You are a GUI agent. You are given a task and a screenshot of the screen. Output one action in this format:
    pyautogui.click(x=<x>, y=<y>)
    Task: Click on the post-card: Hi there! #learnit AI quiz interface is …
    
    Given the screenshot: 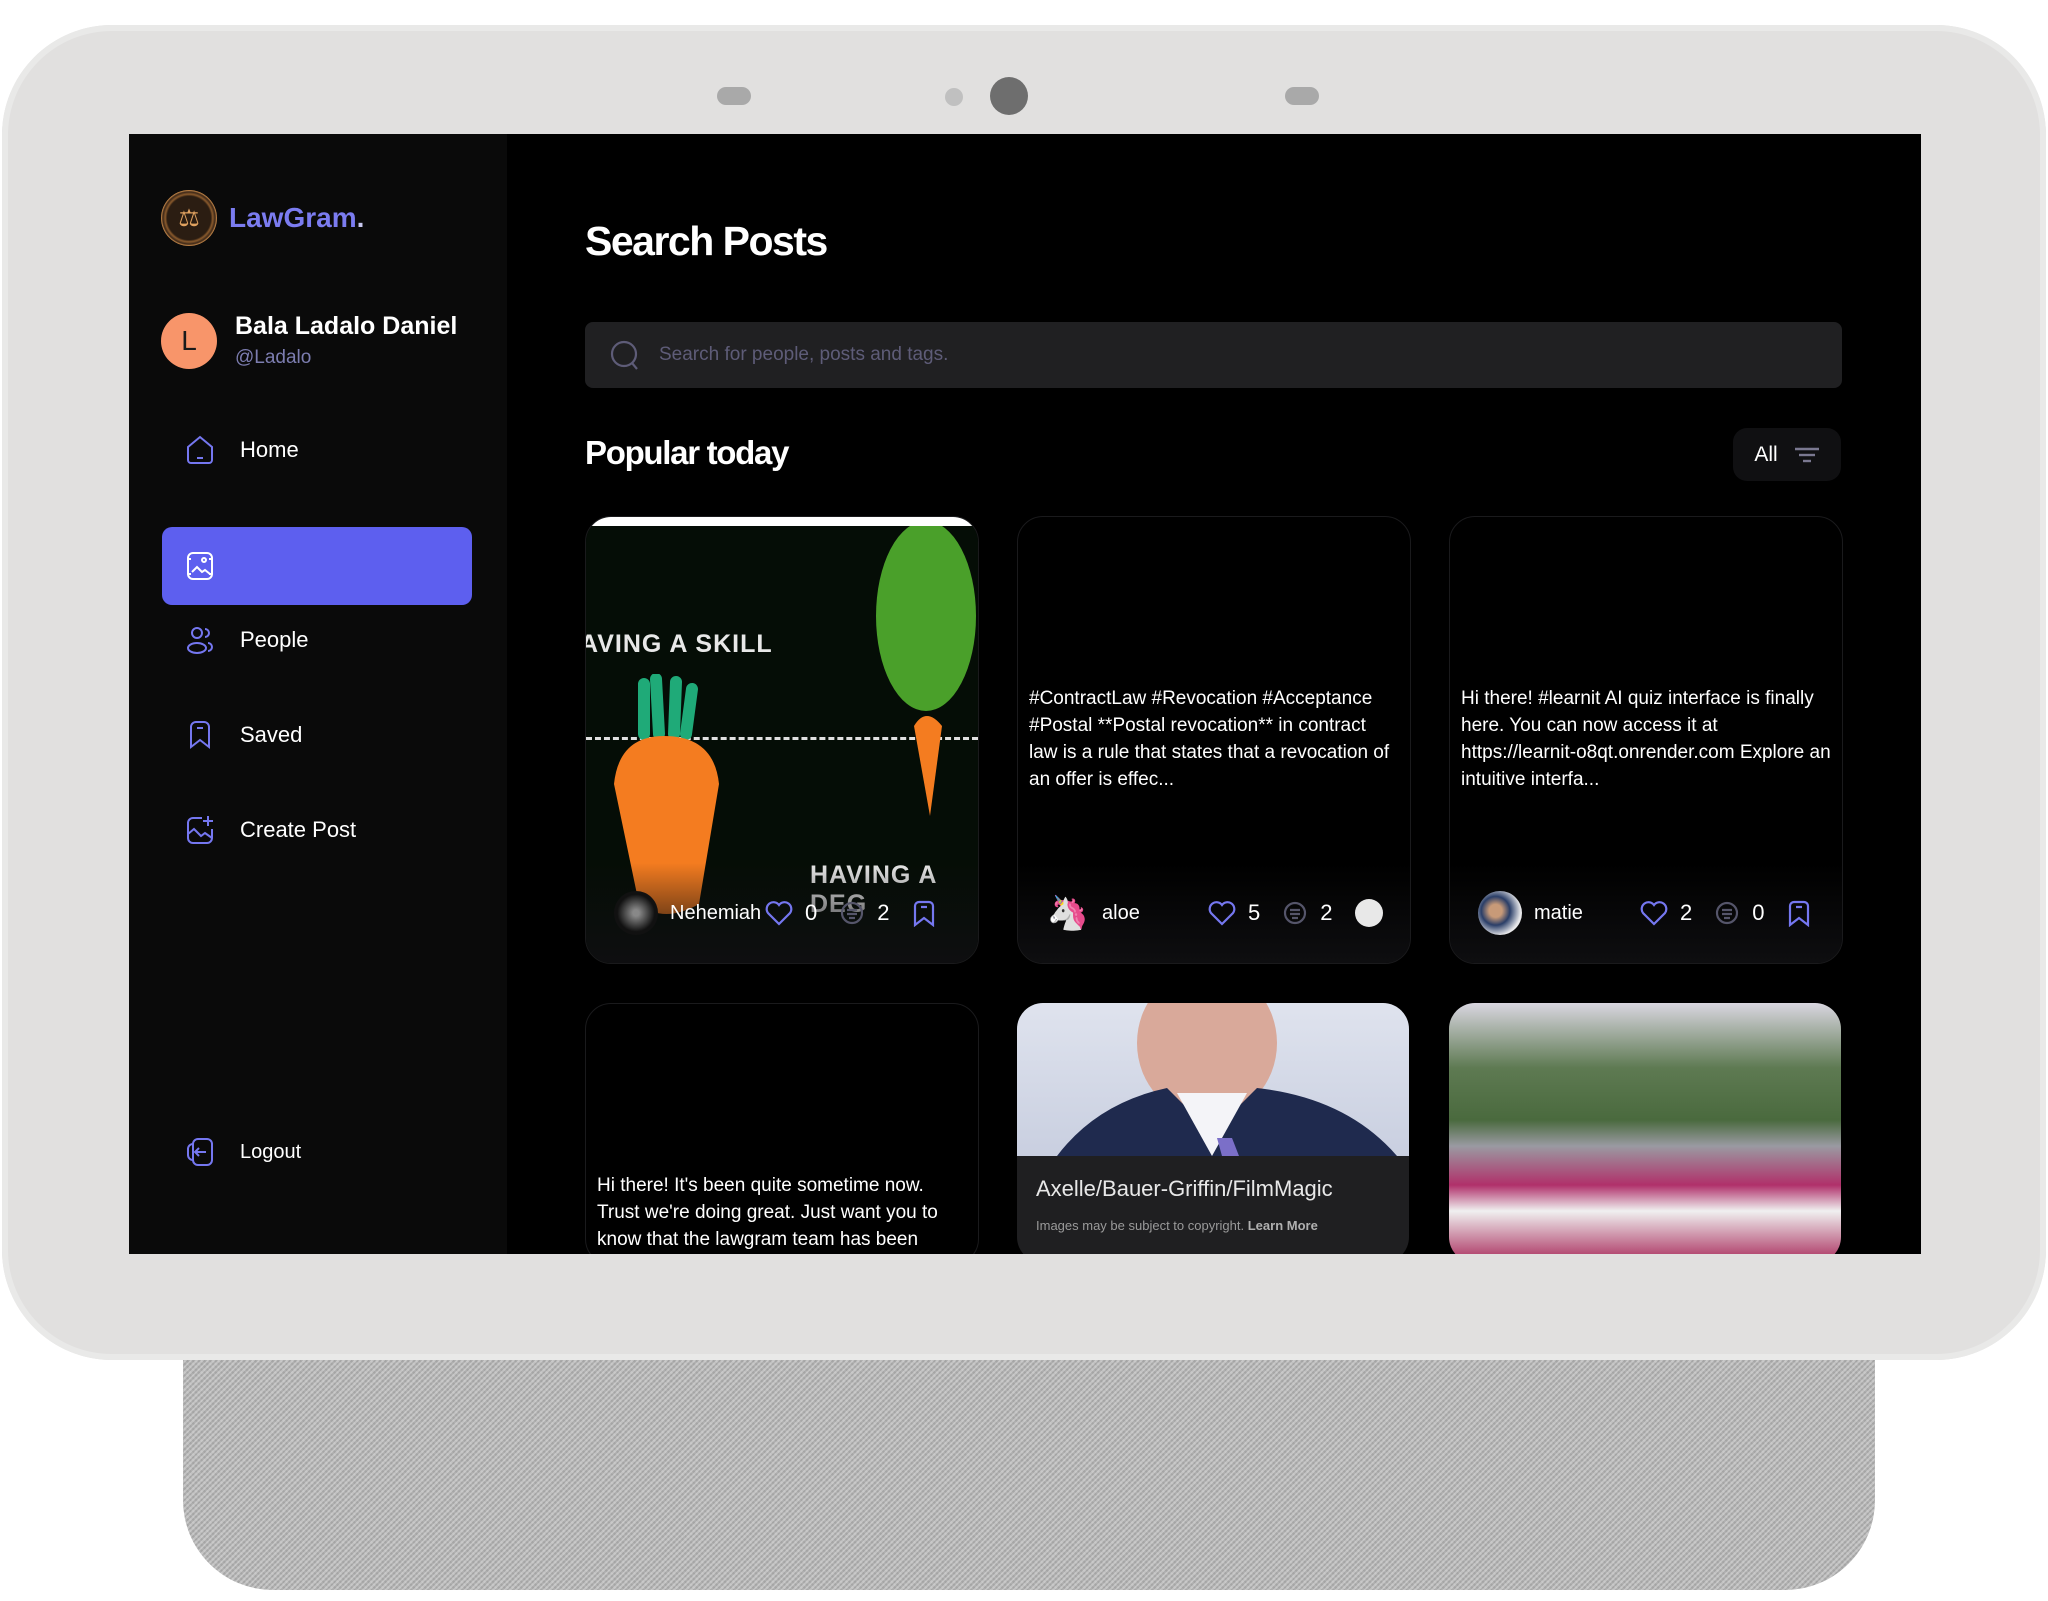 What is the action you would take?
    pyautogui.click(x=1646, y=740)
    